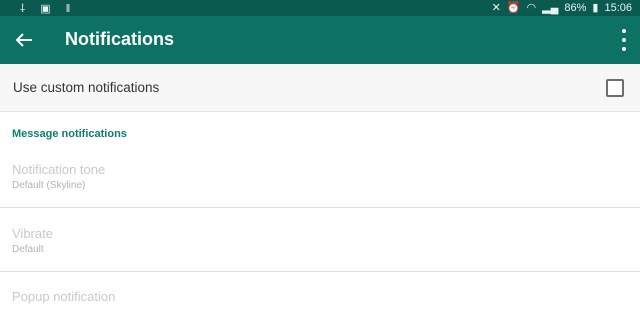 The width and height of the screenshot is (640, 312). What do you see at coordinates (595, 8) in the screenshot?
I see `battery-icon: ▮` at bounding box center [595, 8].